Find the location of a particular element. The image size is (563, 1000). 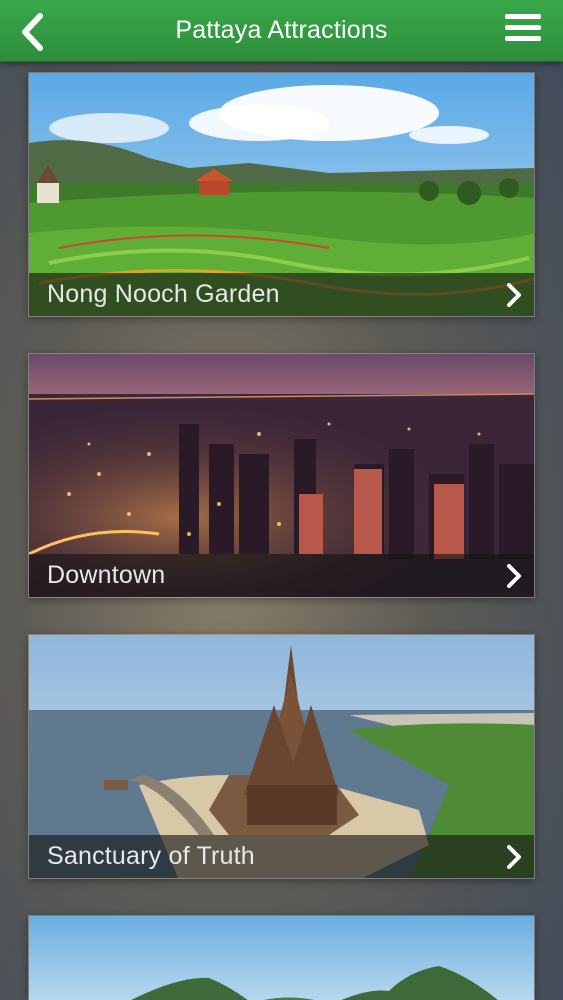

attraction-title: Downtown is located at coordinates (106, 575).